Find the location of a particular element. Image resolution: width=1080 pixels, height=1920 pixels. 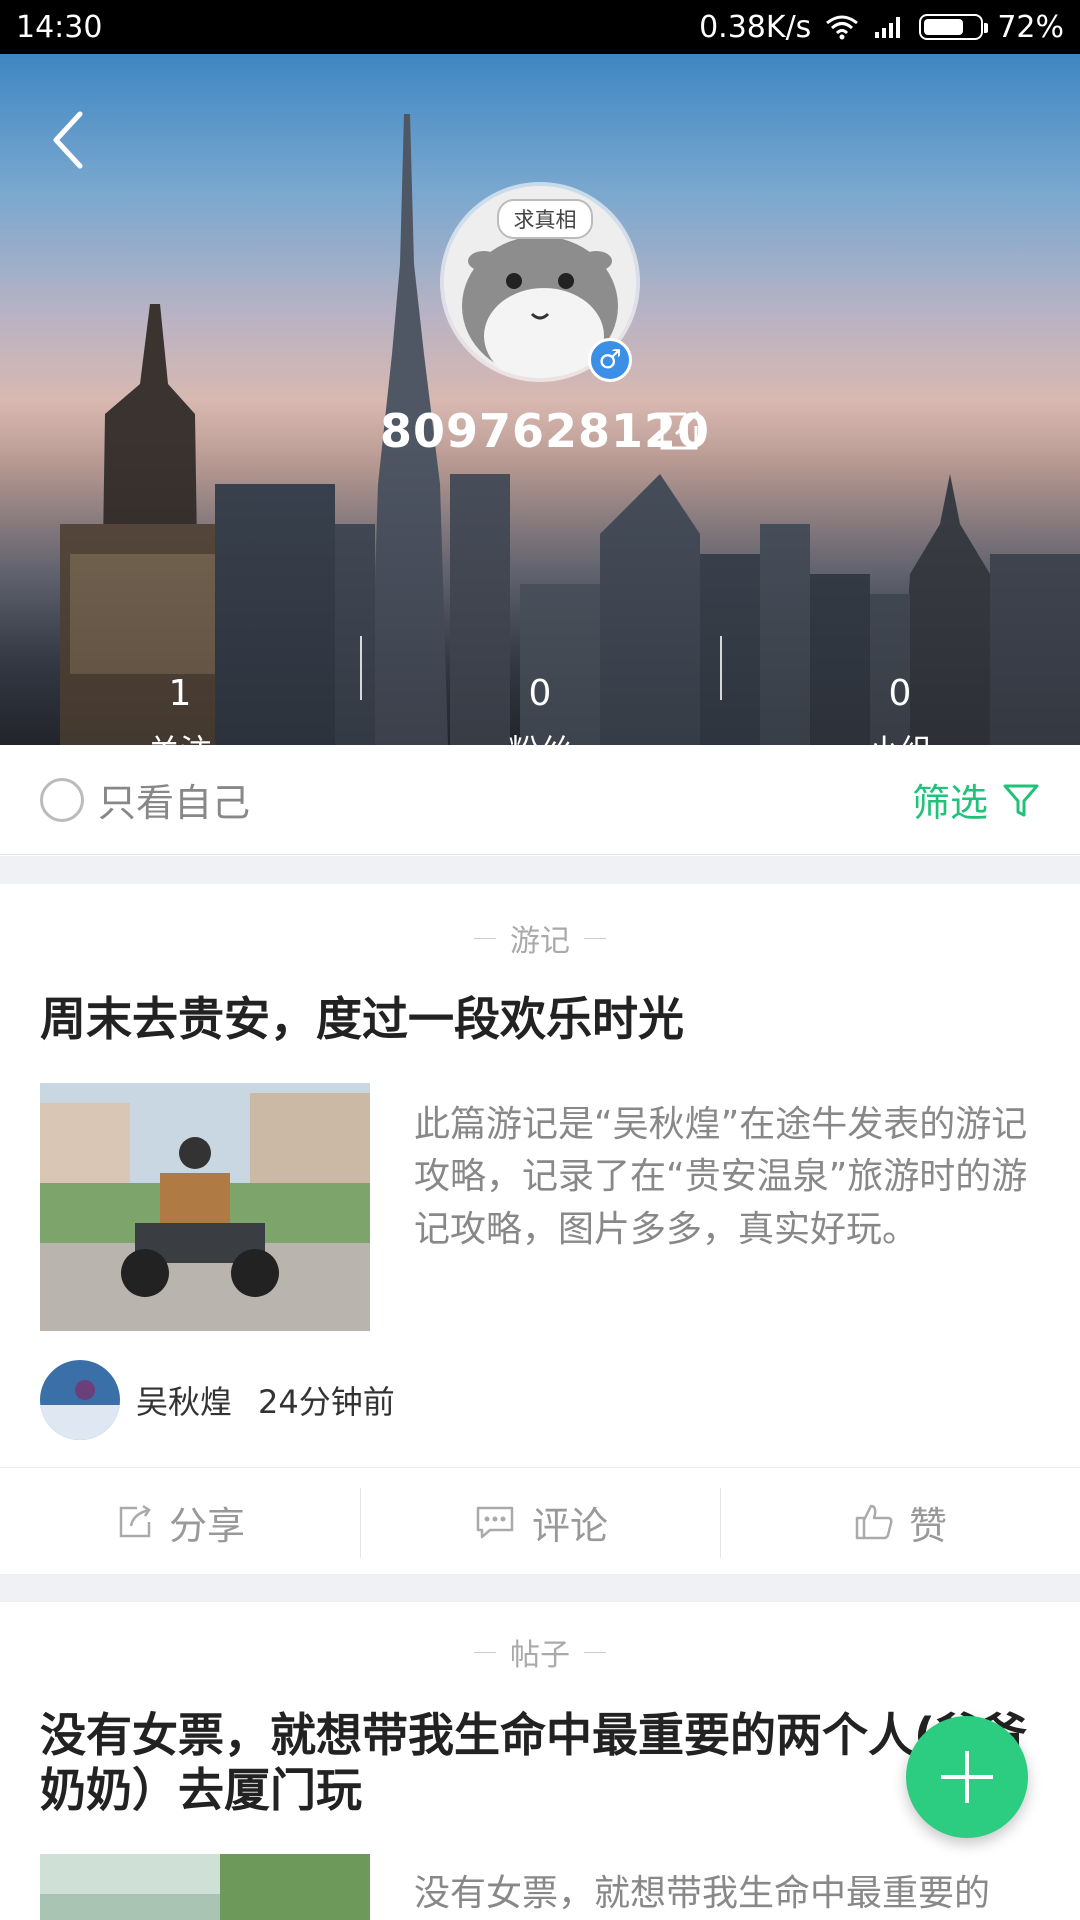

only-self-toggle: 只看自己 is located at coordinates (145, 799).